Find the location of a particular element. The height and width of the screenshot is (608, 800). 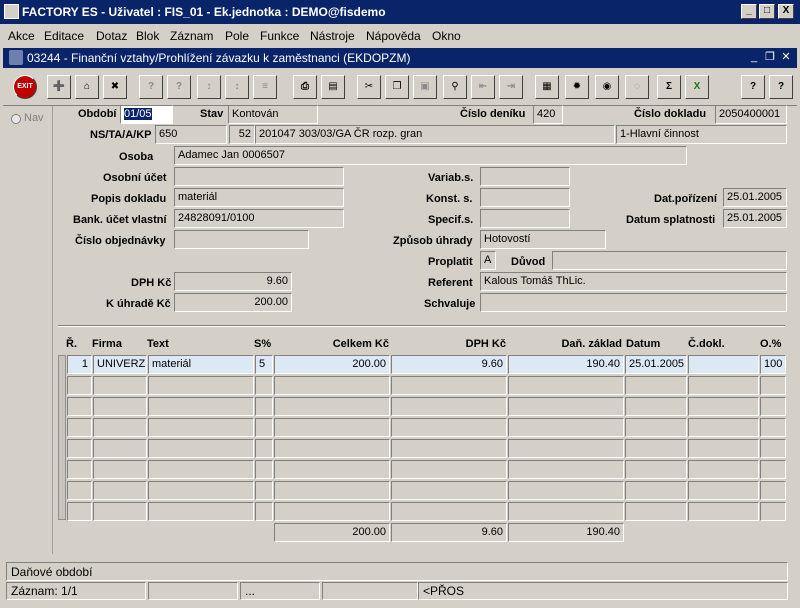

schvaluje-field is located at coordinates (633, 302).